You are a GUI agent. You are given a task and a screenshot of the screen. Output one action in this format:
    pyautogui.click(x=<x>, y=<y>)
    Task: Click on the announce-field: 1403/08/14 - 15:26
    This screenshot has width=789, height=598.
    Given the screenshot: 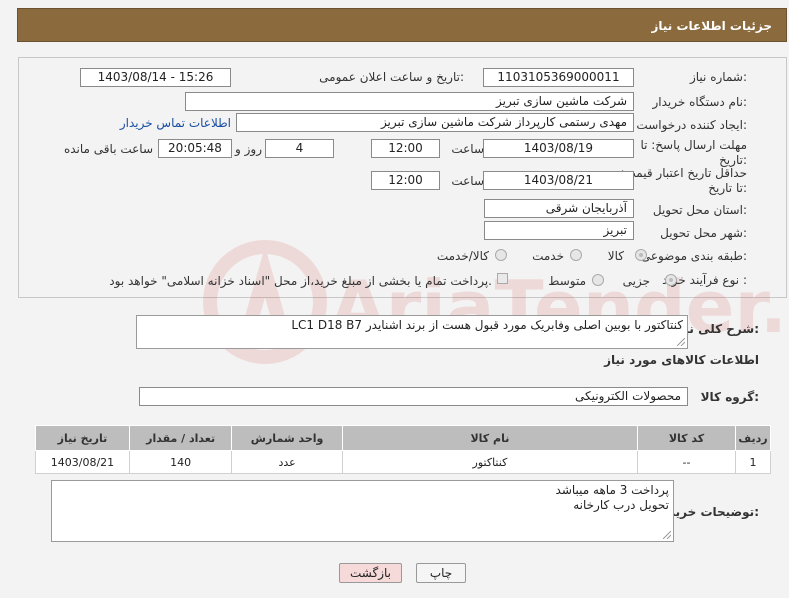 What is the action you would take?
    pyautogui.click(x=155, y=77)
    